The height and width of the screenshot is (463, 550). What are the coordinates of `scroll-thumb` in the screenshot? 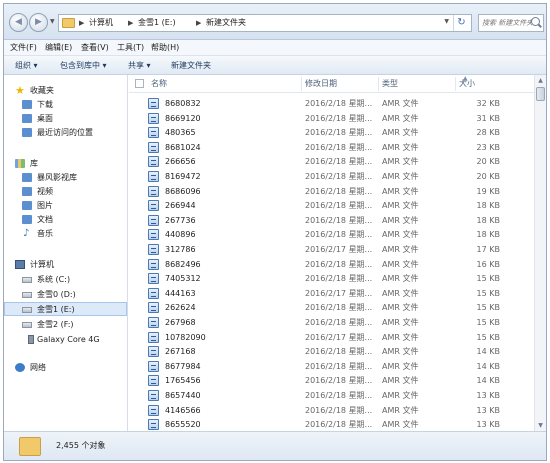 It's located at (540, 94).